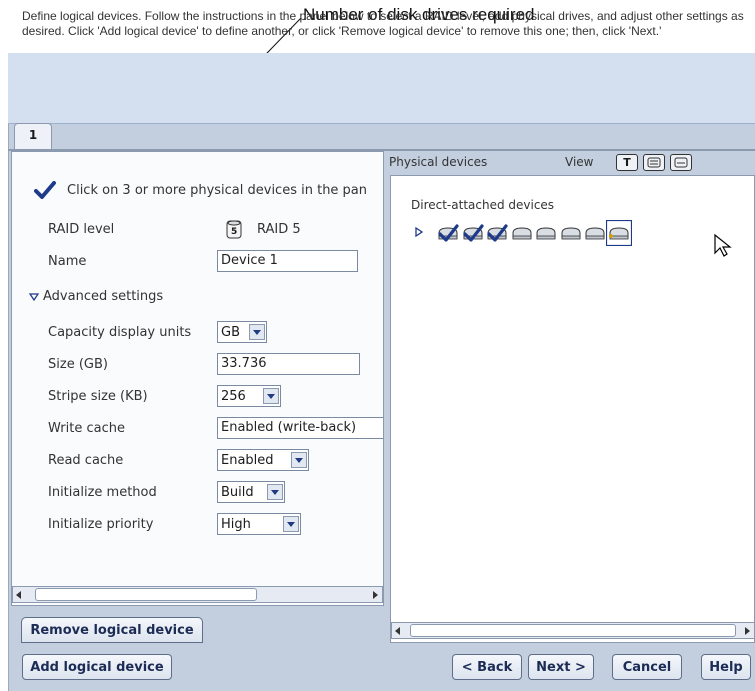  What do you see at coordinates (473, 233) in the screenshot?
I see `physical-disk-2-icon` at bounding box center [473, 233].